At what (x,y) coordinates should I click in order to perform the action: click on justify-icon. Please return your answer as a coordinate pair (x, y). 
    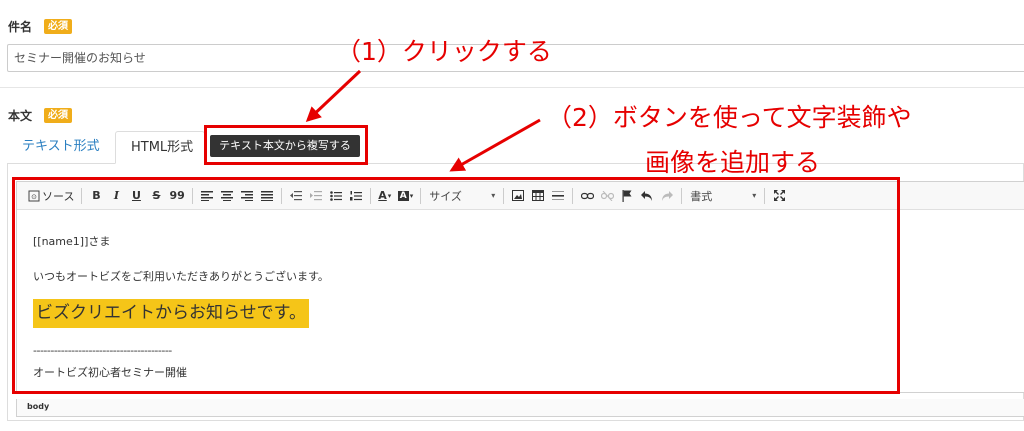
    Looking at the image, I should click on (266, 195).